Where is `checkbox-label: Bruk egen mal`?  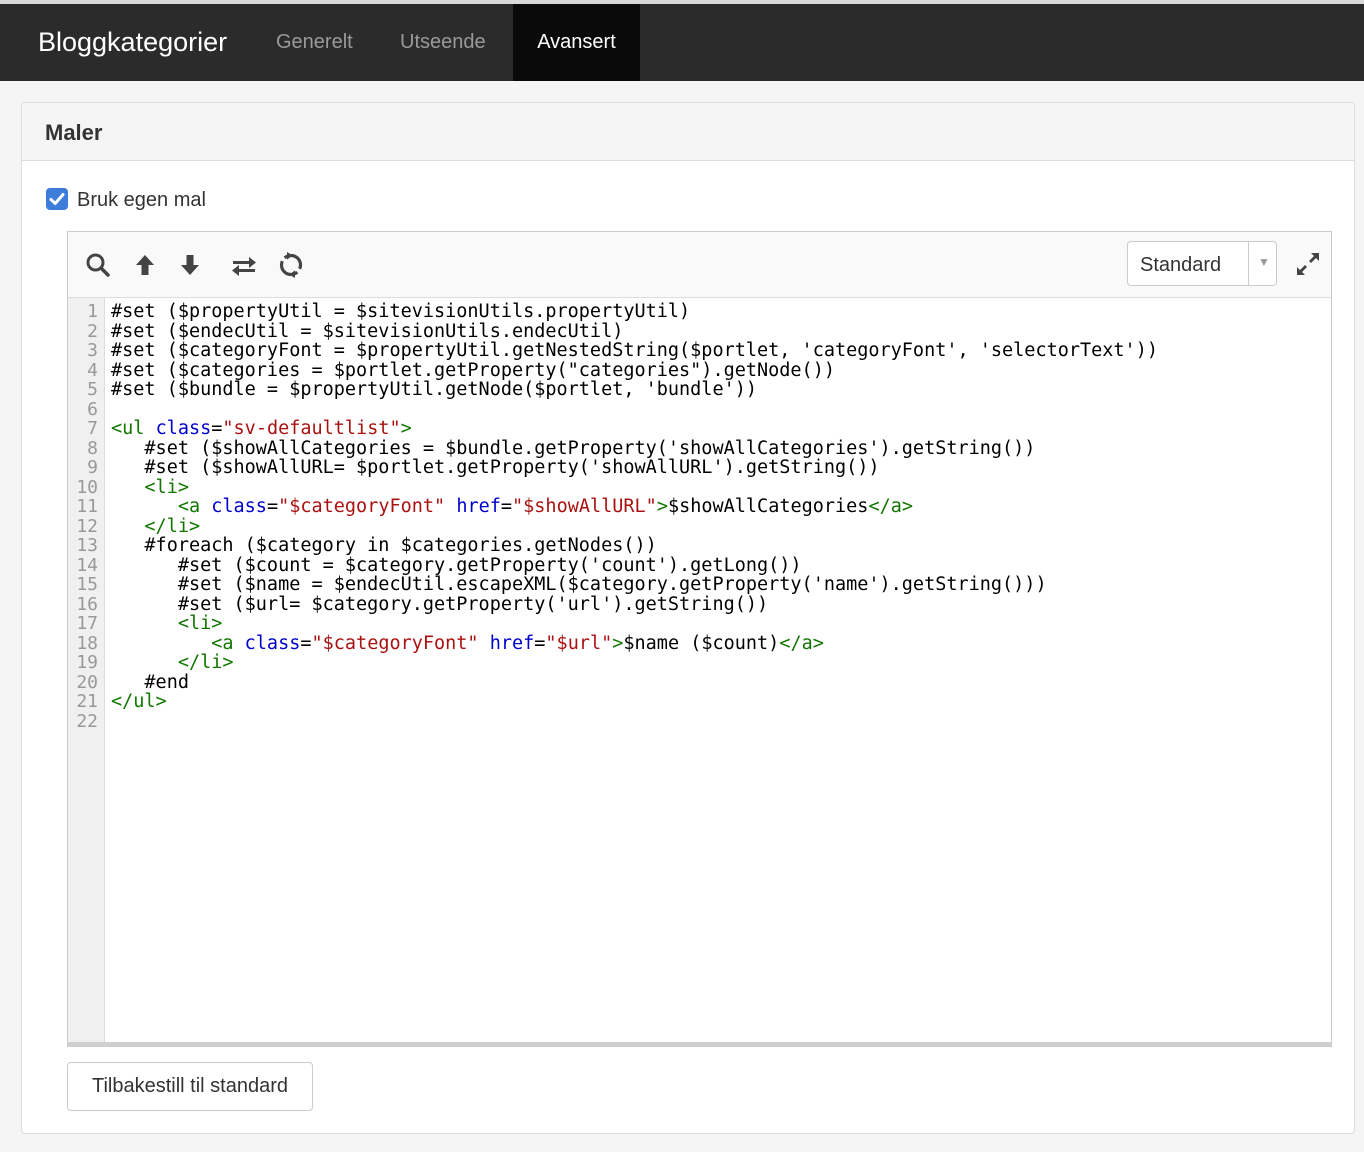
checkbox-label: Bruk egen mal is located at coordinates (141, 200).